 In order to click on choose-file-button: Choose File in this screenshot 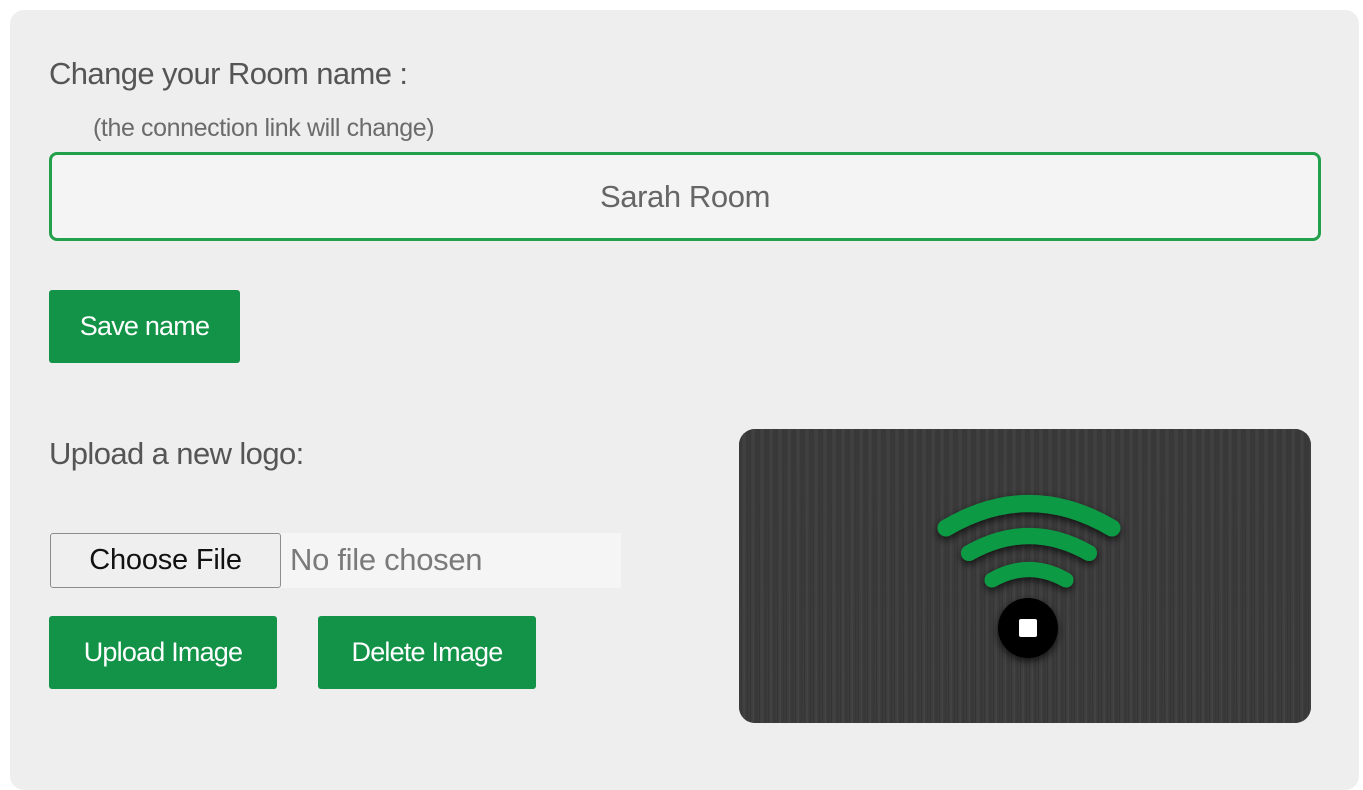, I will do `click(165, 560)`.